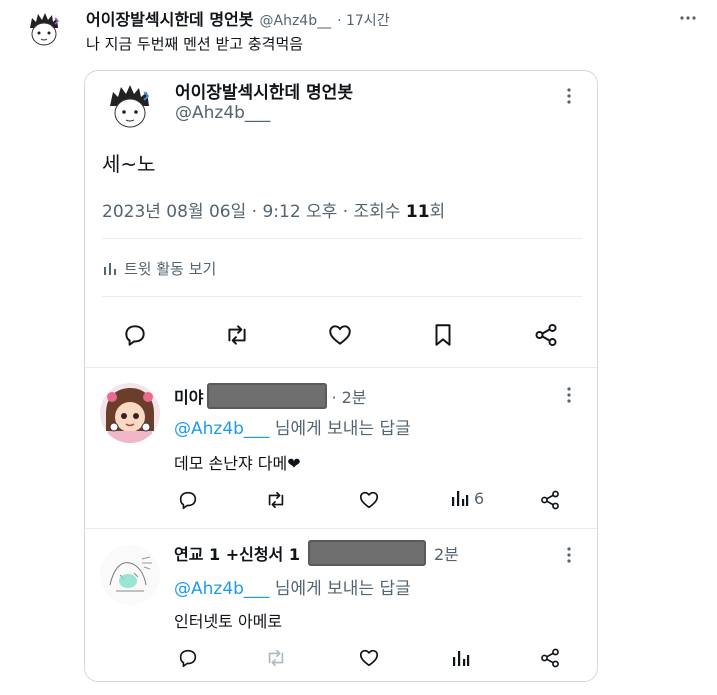 The height and width of the screenshot is (695, 717). Describe the element at coordinates (443, 335) in the screenshot. I see `bookmark-icon` at that location.